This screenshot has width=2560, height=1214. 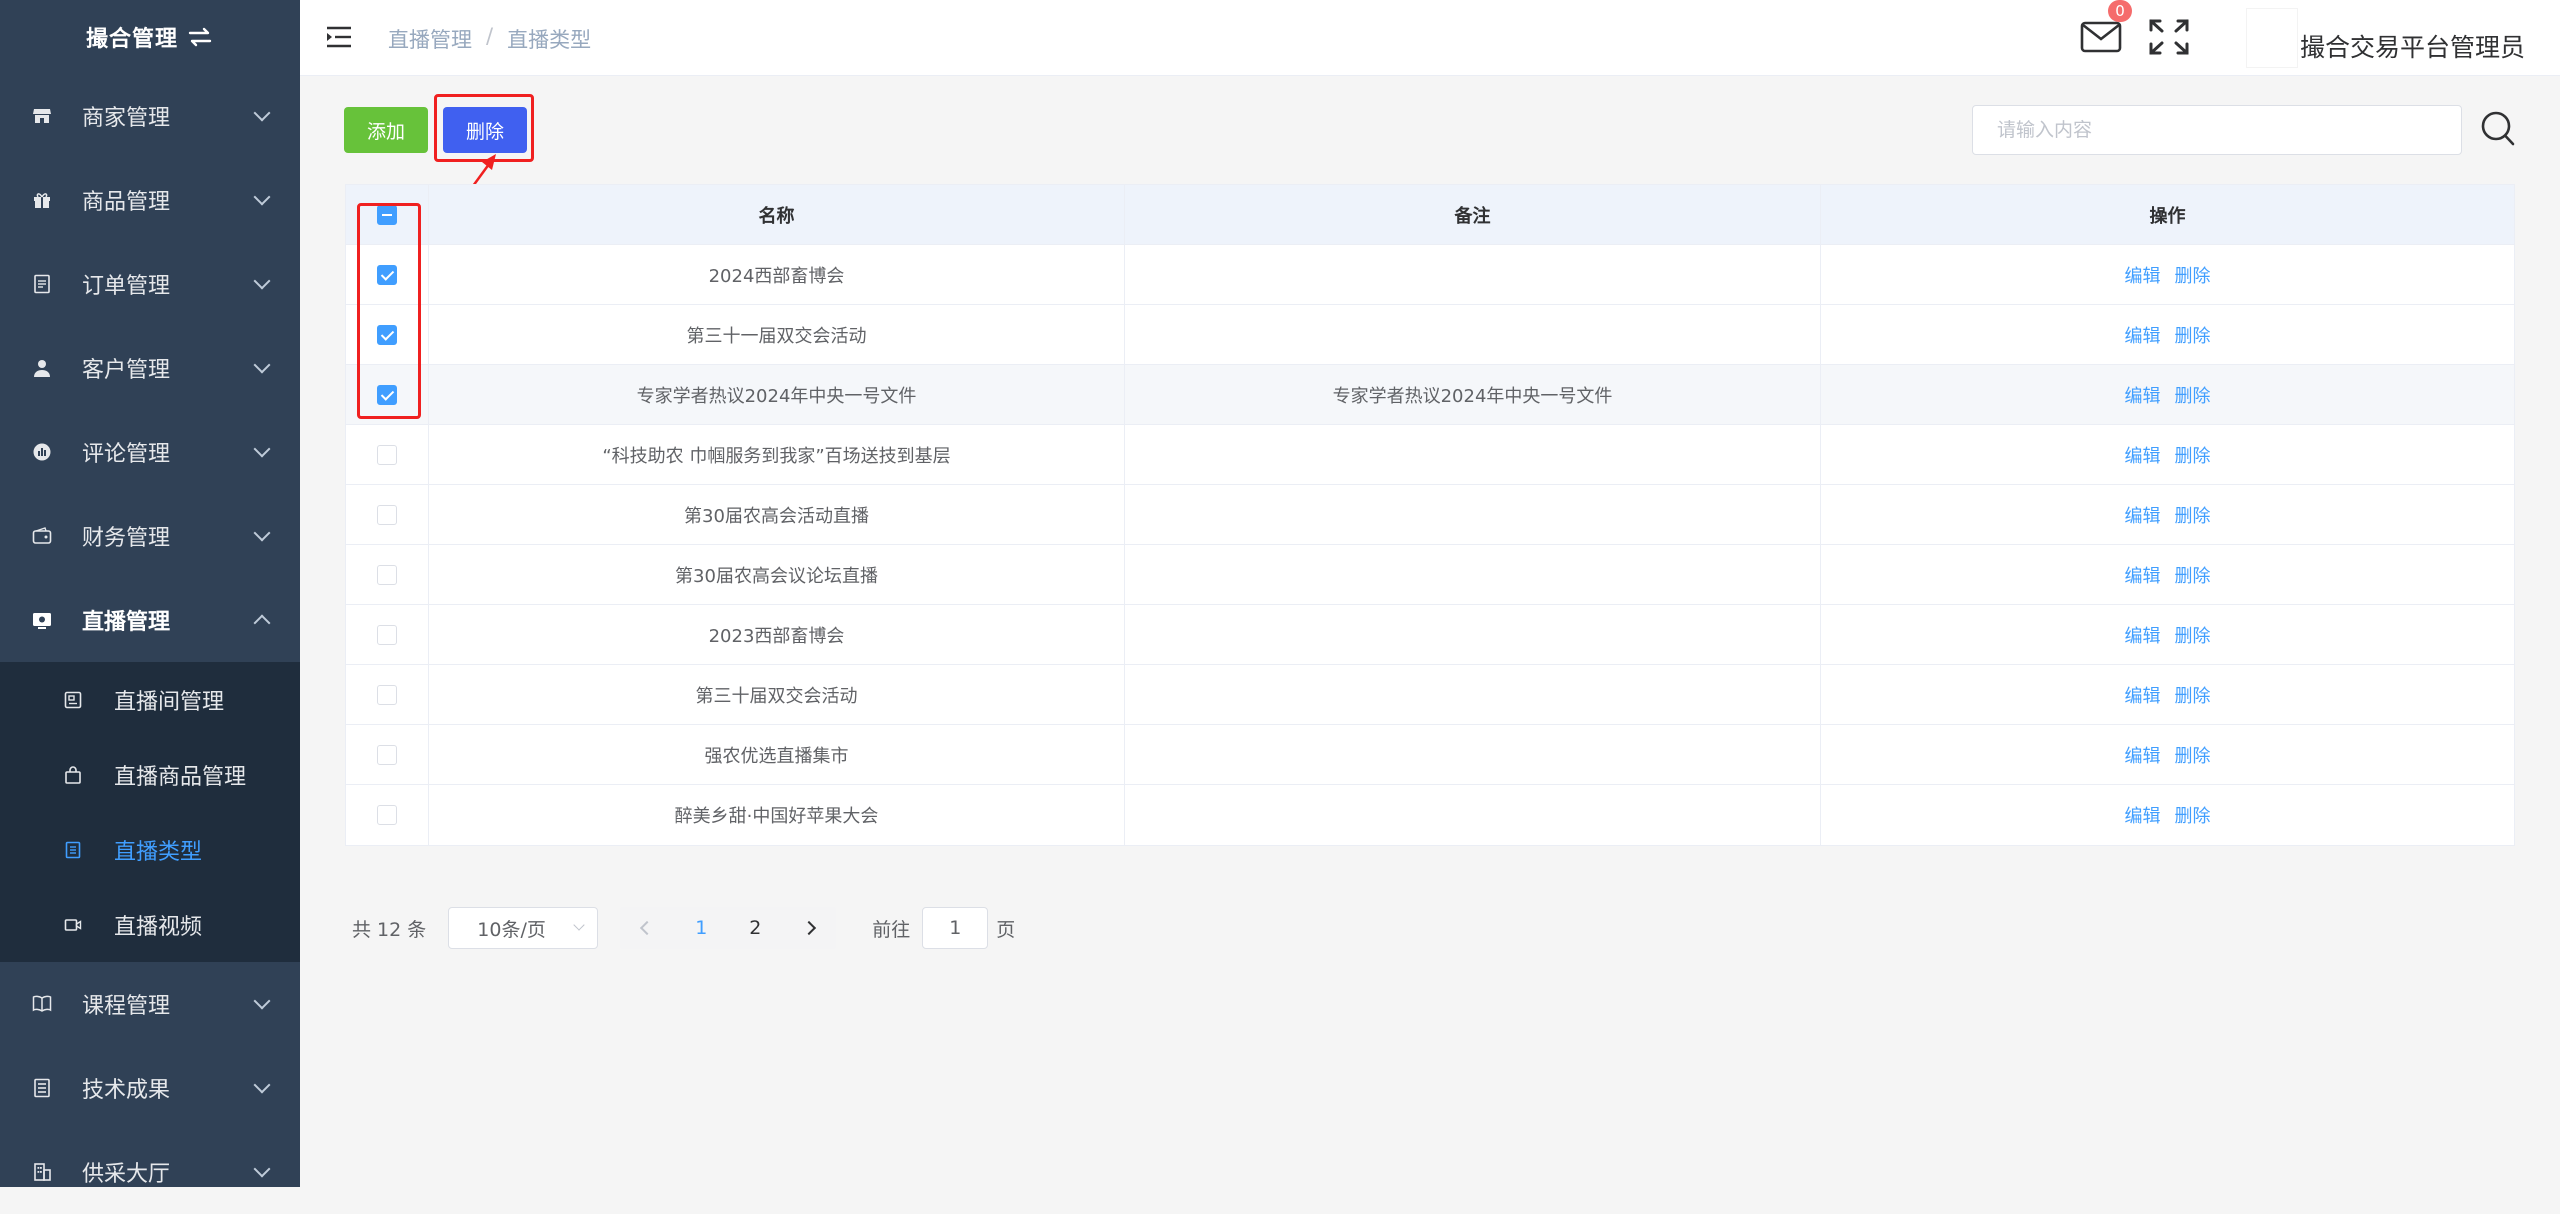 I want to click on sidebar-subitem-live-video: 直播视频, so click(x=150, y=924).